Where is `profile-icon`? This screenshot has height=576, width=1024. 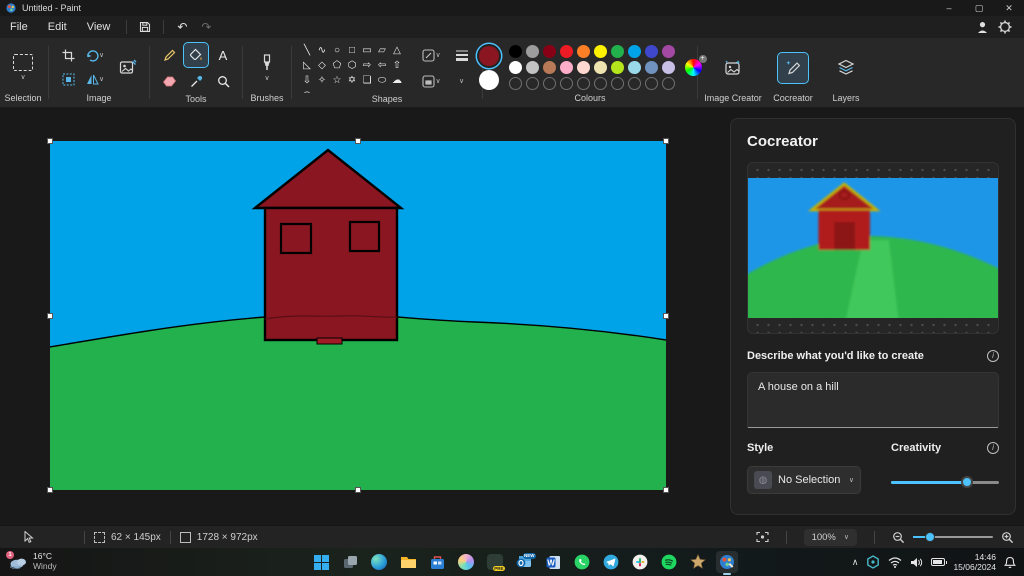
profile-icon is located at coordinates (982, 27).